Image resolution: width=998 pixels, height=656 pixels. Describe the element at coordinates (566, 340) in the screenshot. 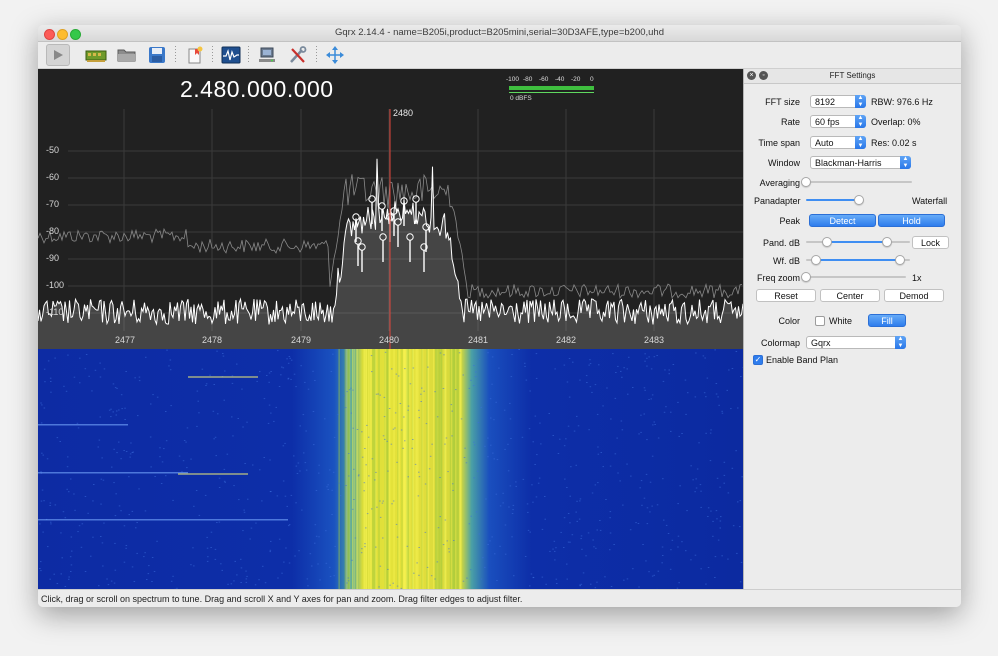

I see `x-tick-label: 2482` at that location.